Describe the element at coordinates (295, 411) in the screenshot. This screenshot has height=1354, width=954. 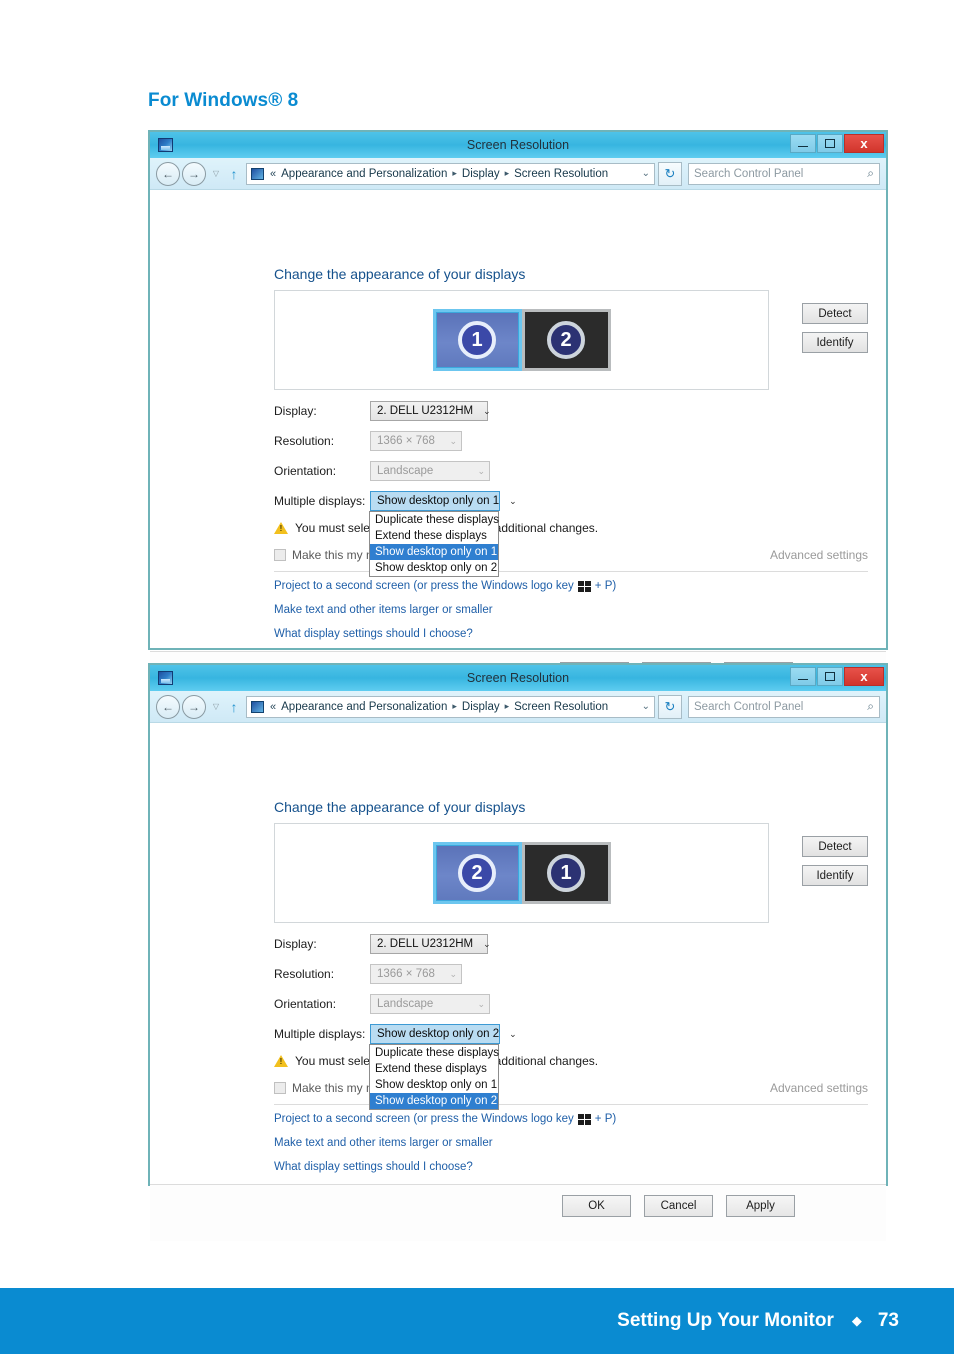
I see `display-label: Display:` at that location.